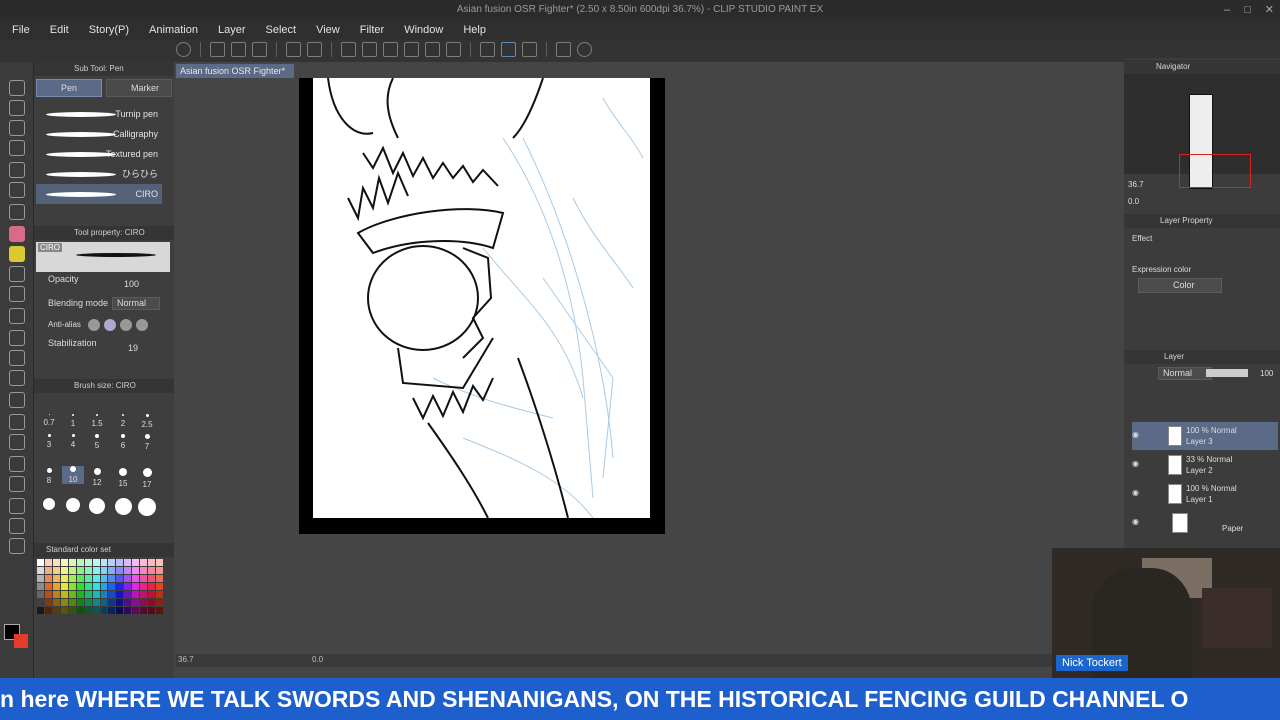 The image size is (1280, 720). What do you see at coordinates (1205, 465) in the screenshot?
I see `layer-row: ◉ 33 % Normal Layer 2` at bounding box center [1205, 465].